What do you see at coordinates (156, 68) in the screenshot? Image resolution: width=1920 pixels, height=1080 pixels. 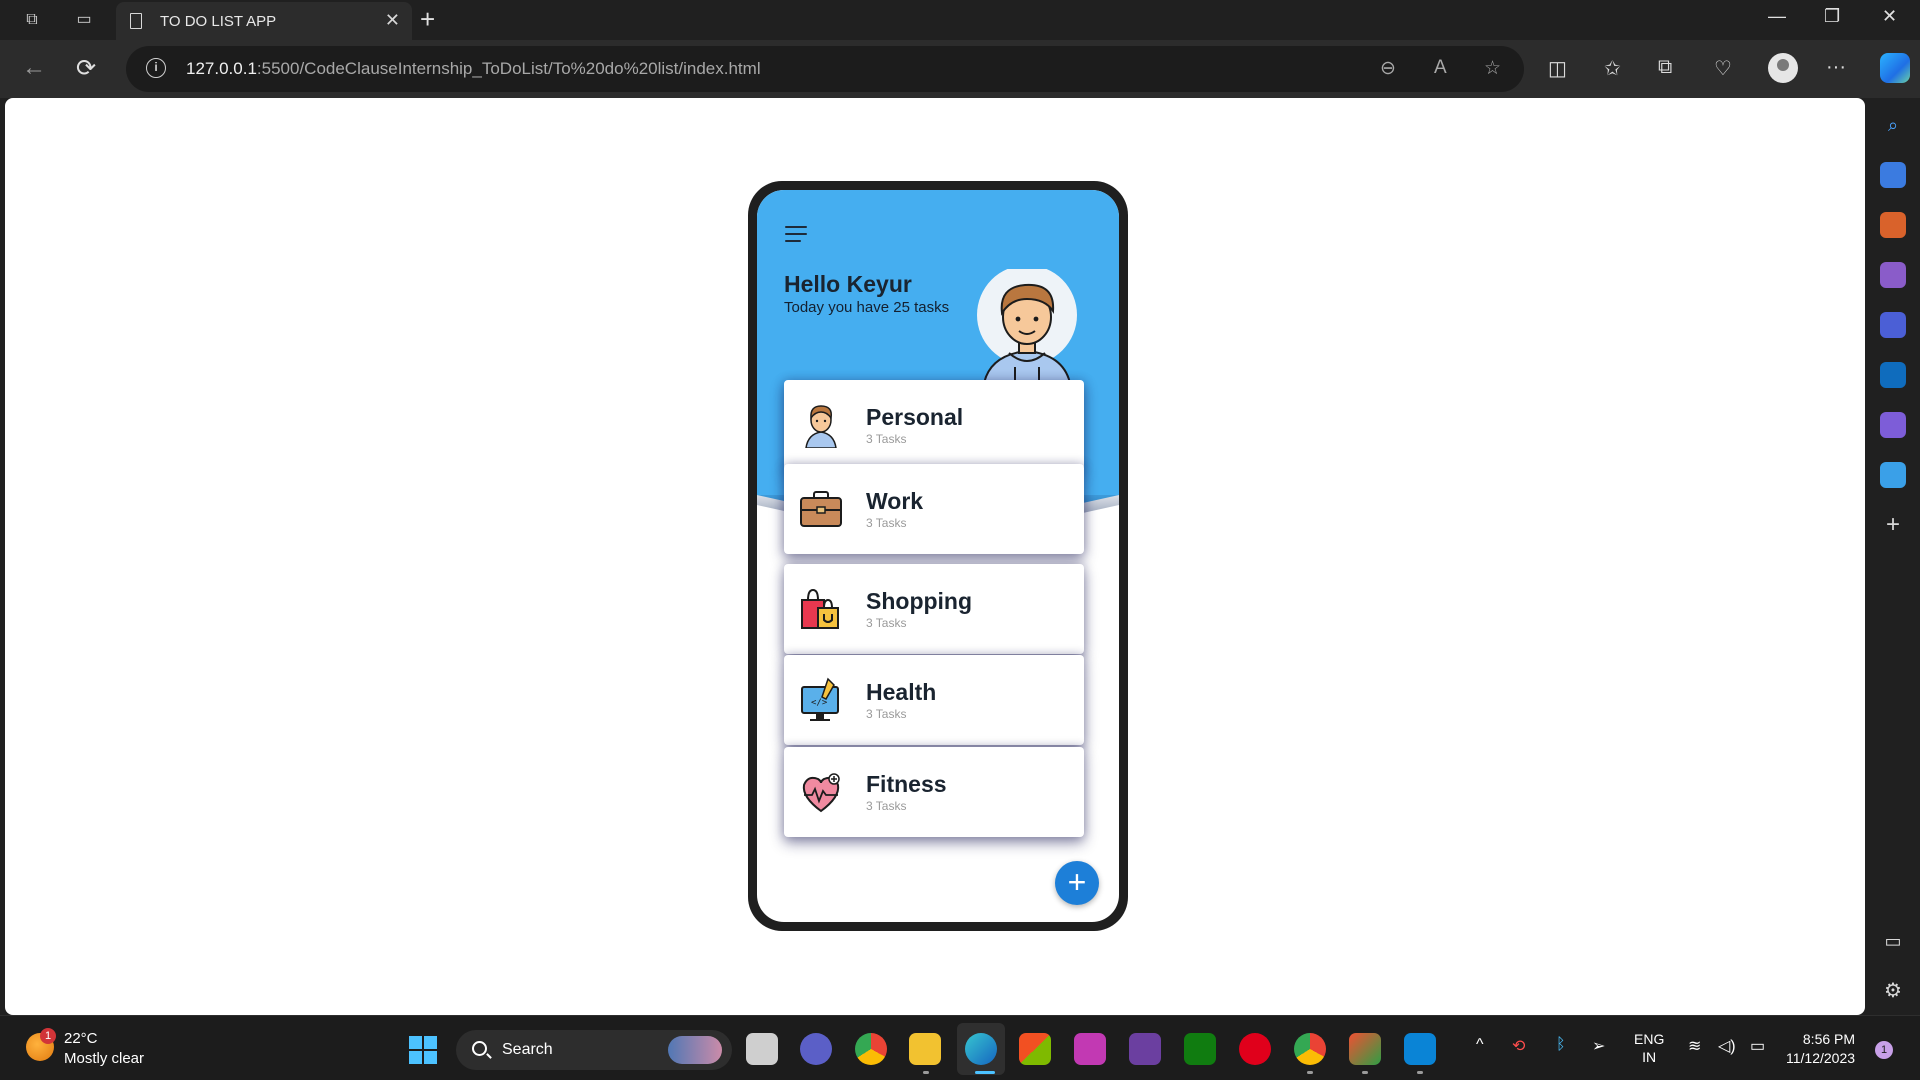 I see `site-info-icon: i` at bounding box center [156, 68].